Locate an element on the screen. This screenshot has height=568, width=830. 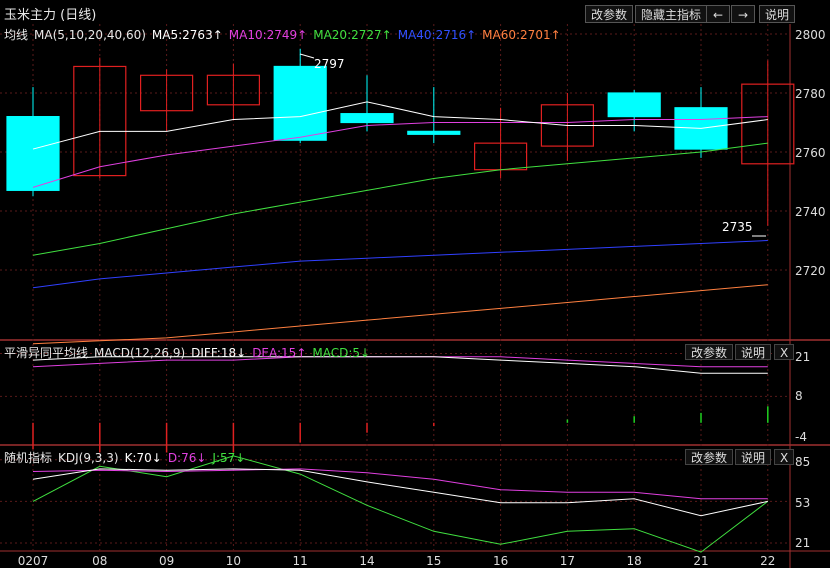
ma20-value: MA20:2727↑ is located at coordinates (352, 35).